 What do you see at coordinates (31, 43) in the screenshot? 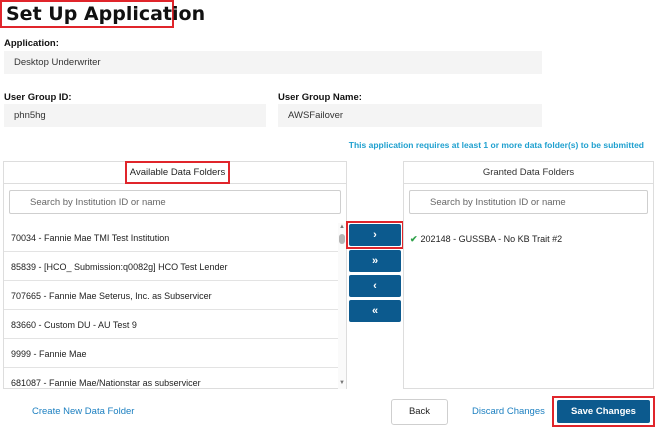
I see `application-label: Application:` at bounding box center [31, 43].